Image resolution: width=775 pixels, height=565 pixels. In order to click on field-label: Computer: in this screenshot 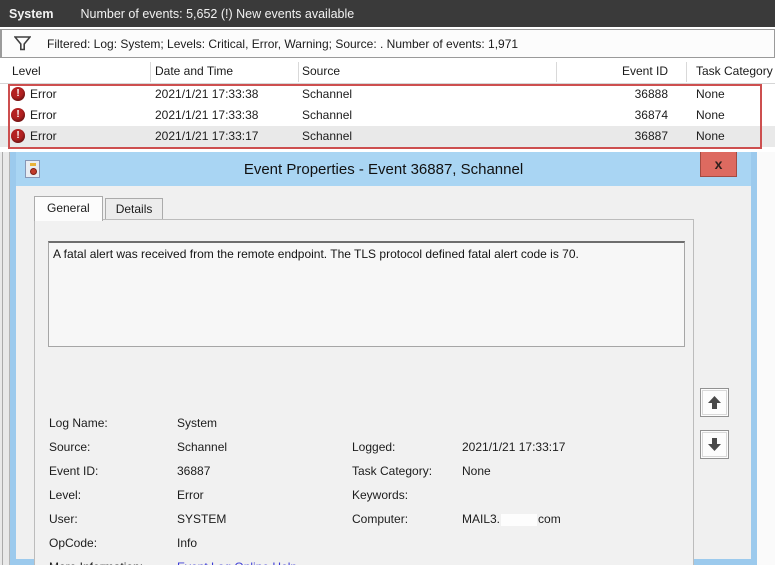, I will do `click(380, 519)`.